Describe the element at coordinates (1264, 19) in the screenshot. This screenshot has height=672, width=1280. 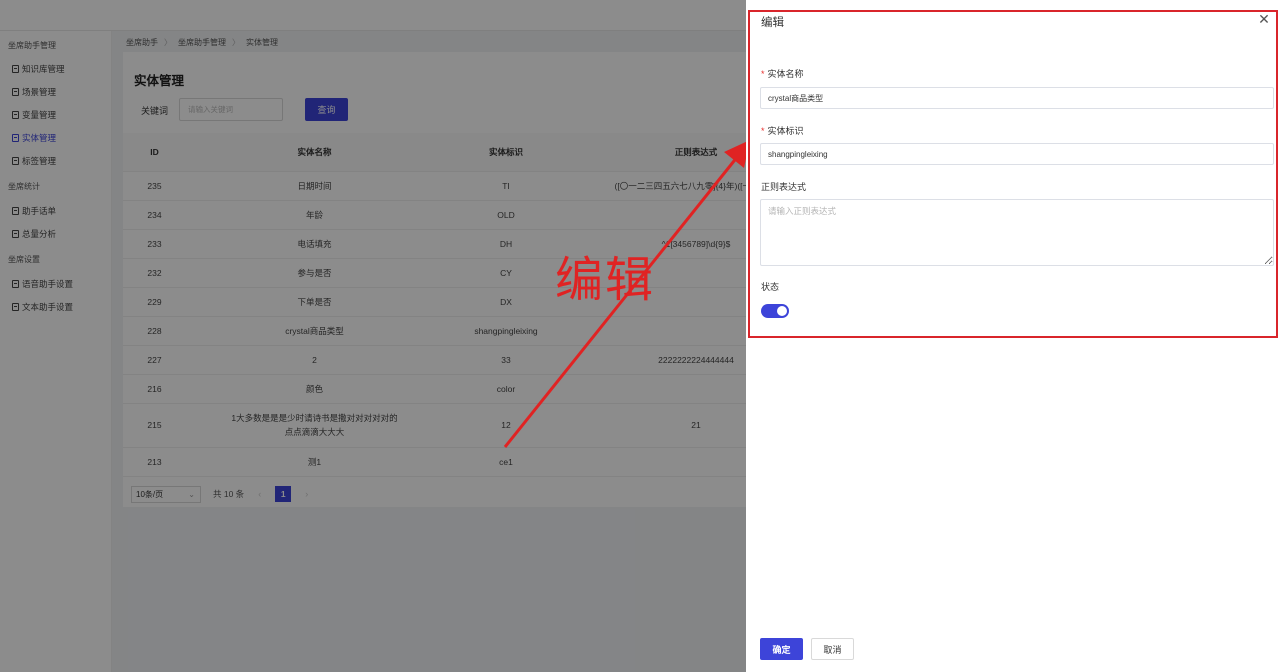
I see `close-icon: ✕` at that location.